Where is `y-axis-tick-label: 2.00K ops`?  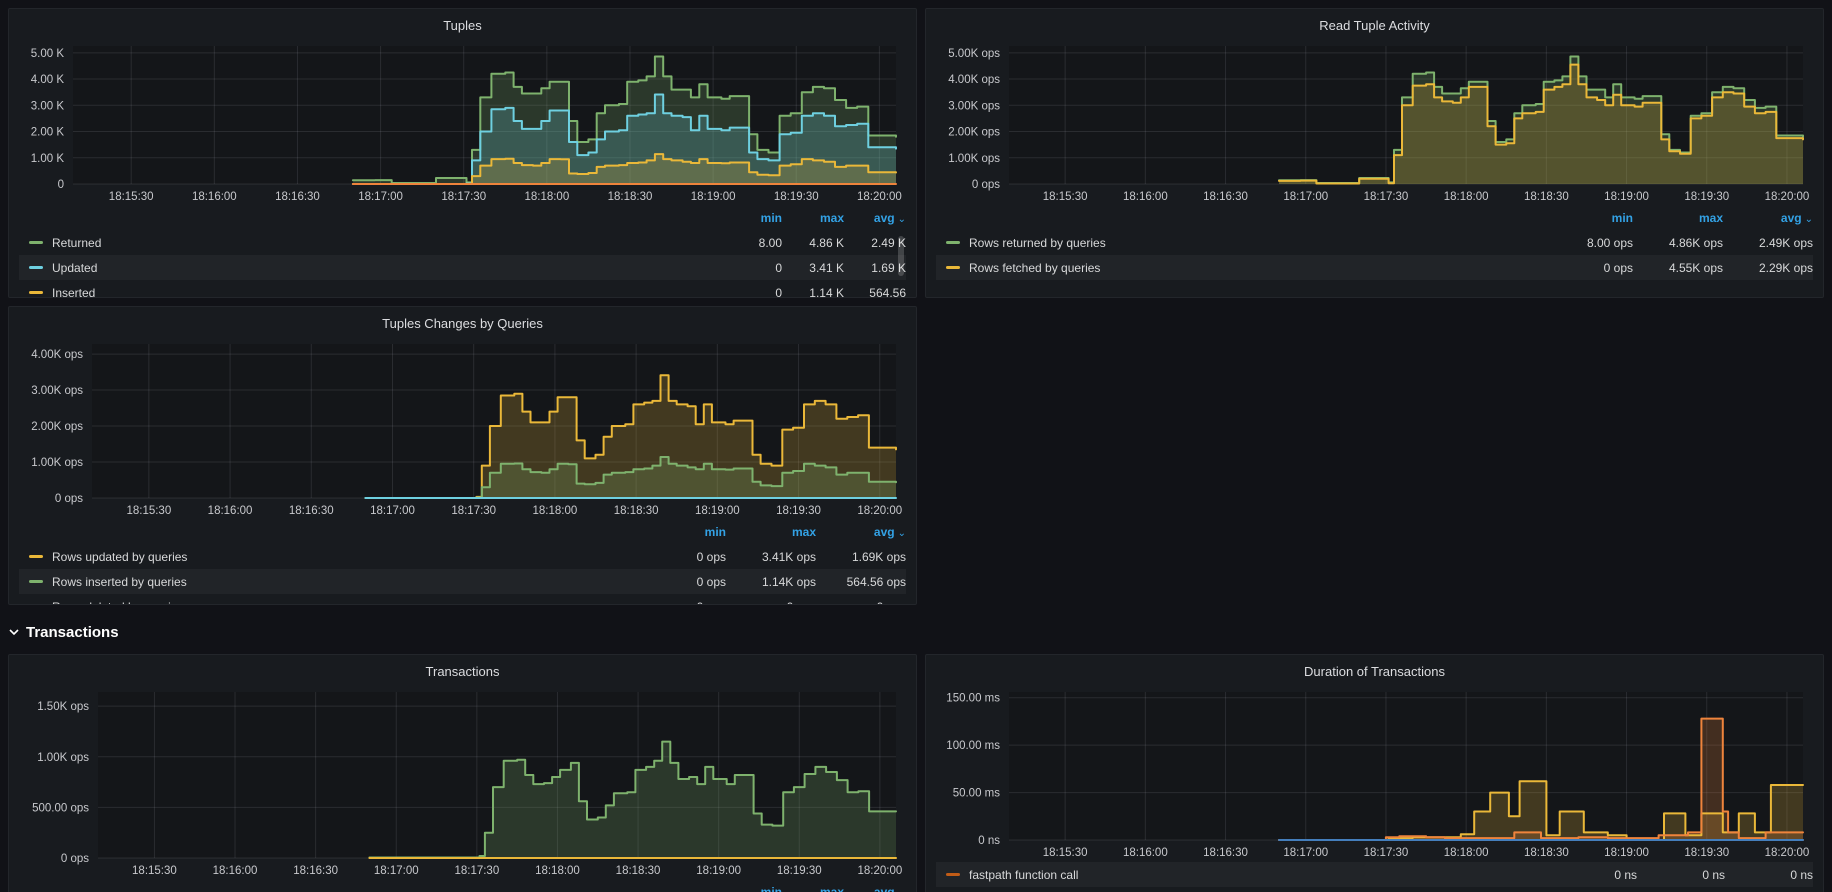 y-axis-tick-label: 2.00K ops is located at coordinates (974, 133).